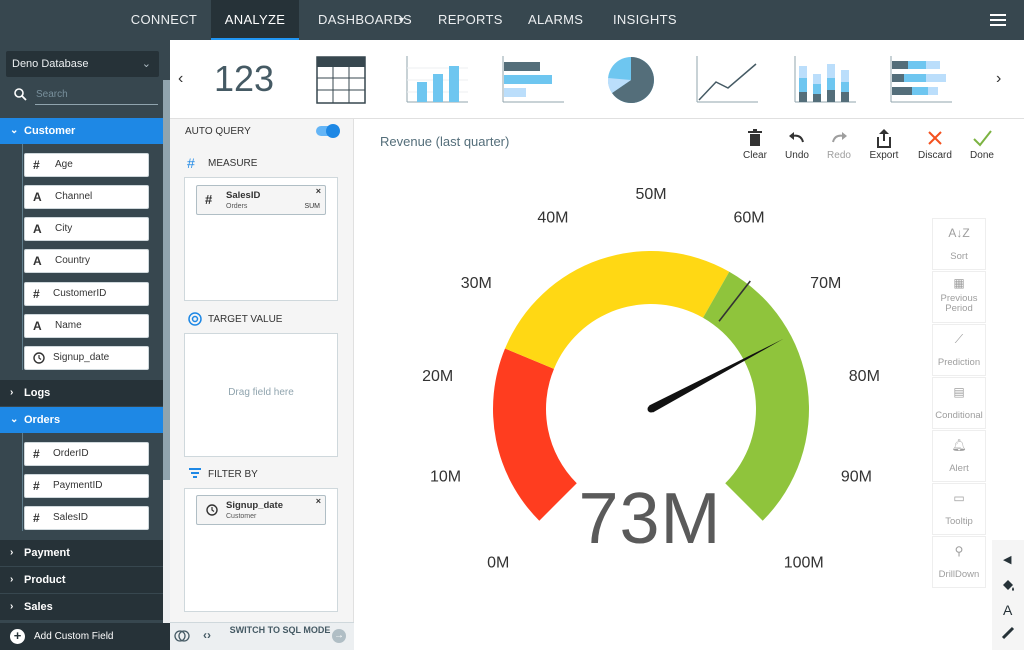 This screenshot has height=650, width=1024. Describe the element at coordinates (533, 80) in the screenshot. I see `chart-type-horizontal-bar-icon` at that location.